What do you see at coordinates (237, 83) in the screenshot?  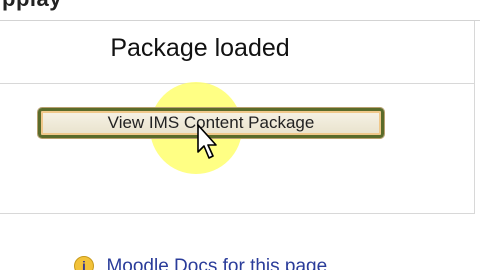 I see `divider` at bounding box center [237, 83].